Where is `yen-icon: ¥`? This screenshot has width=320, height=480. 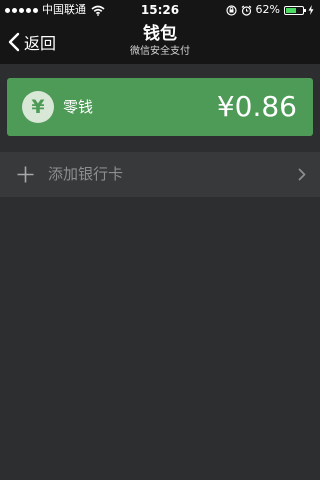 yen-icon: ¥ is located at coordinates (38, 107).